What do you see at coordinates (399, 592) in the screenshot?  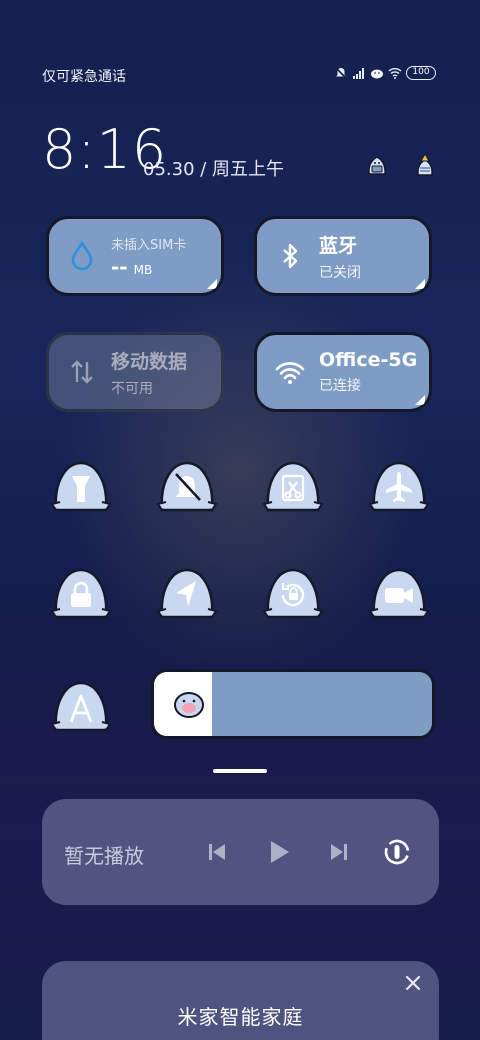 I see `screen-recorder-toggle` at bounding box center [399, 592].